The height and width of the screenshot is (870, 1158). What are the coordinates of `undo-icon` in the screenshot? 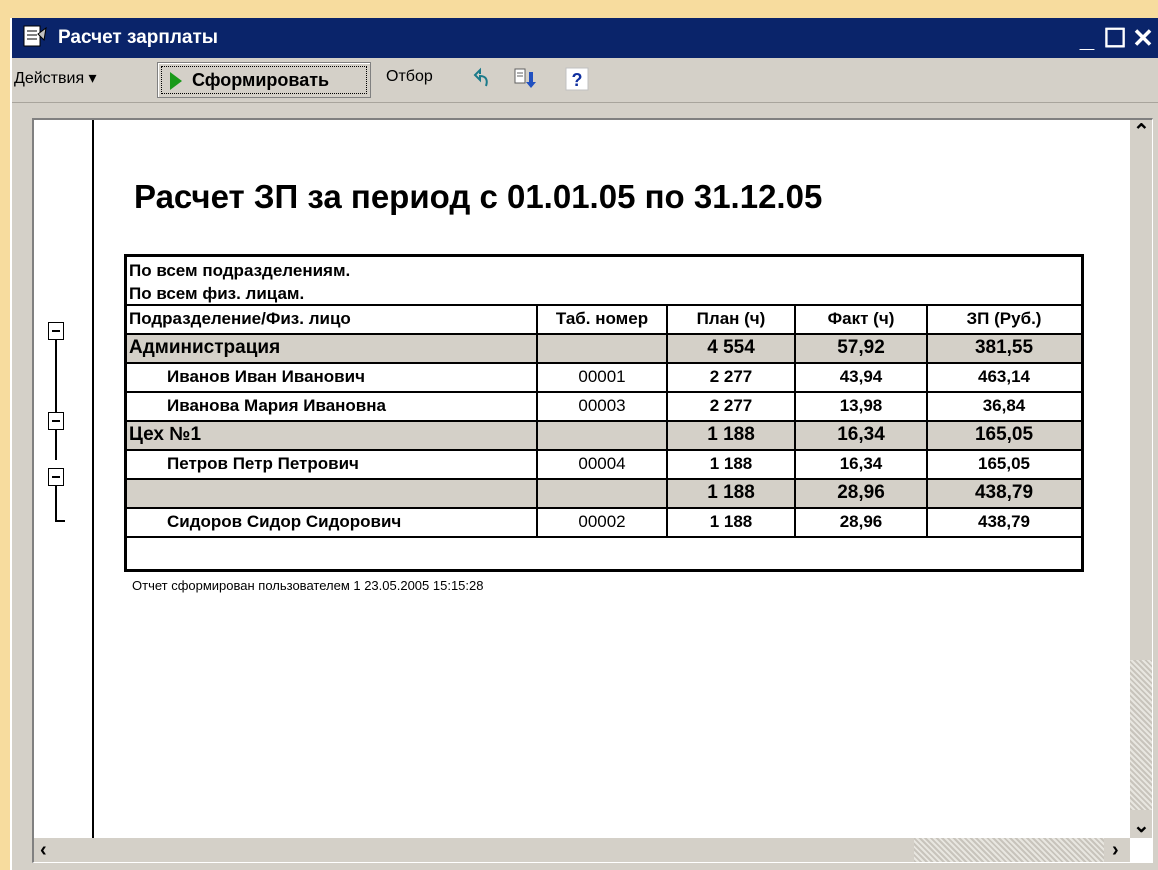 It's located at (485, 79).